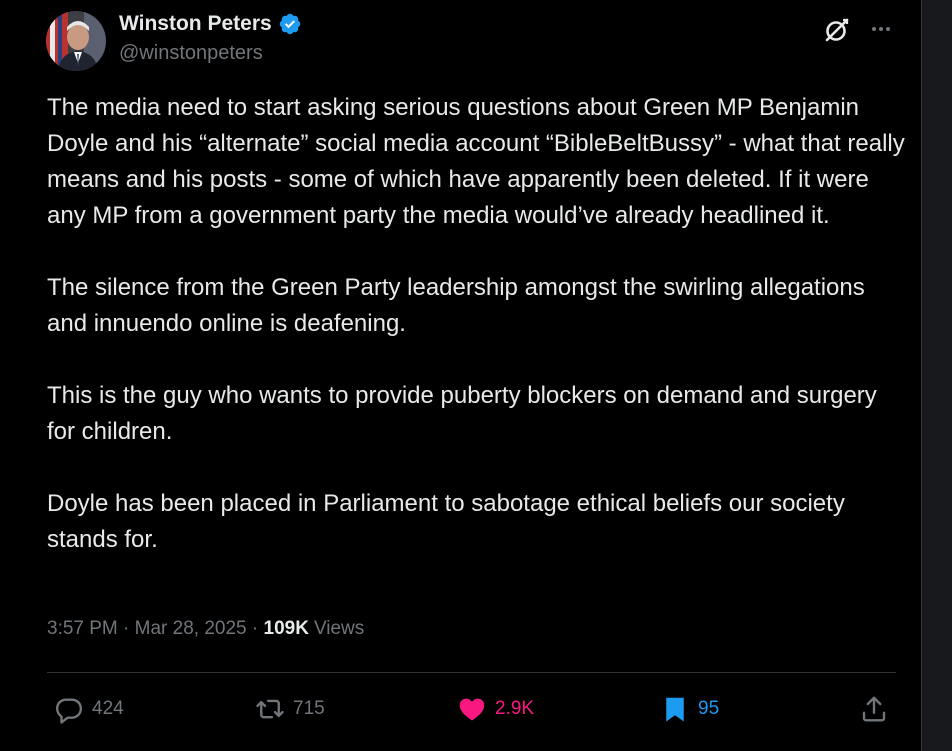 This screenshot has width=952, height=751. I want to click on grok-icon, so click(837, 30).